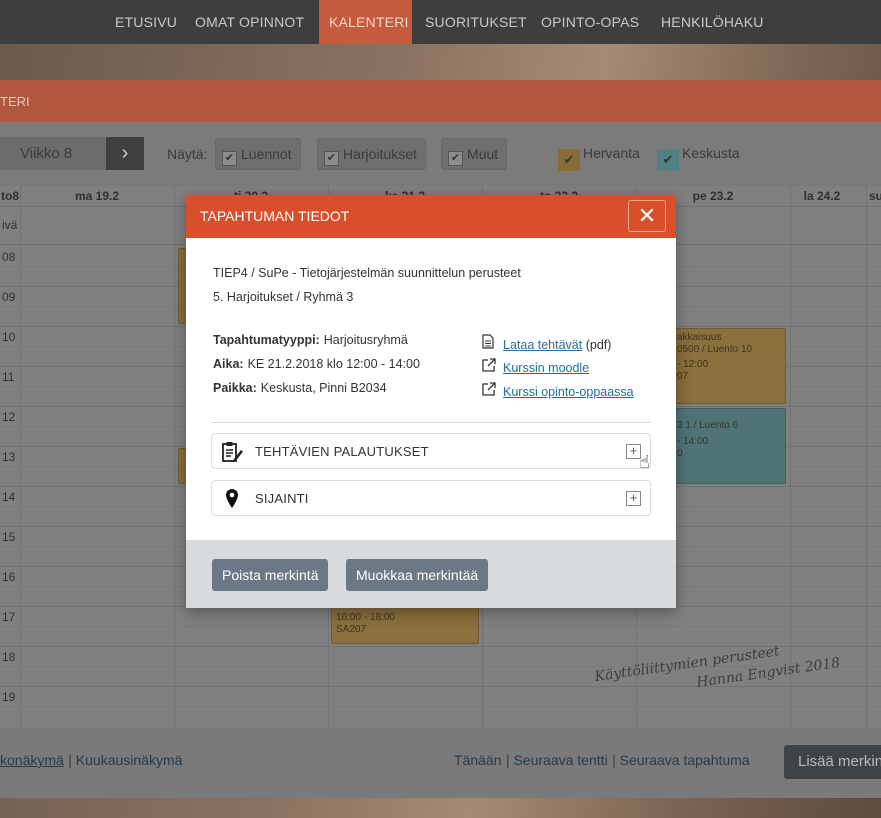  I want to click on expand-icon: +, so click(633, 498).